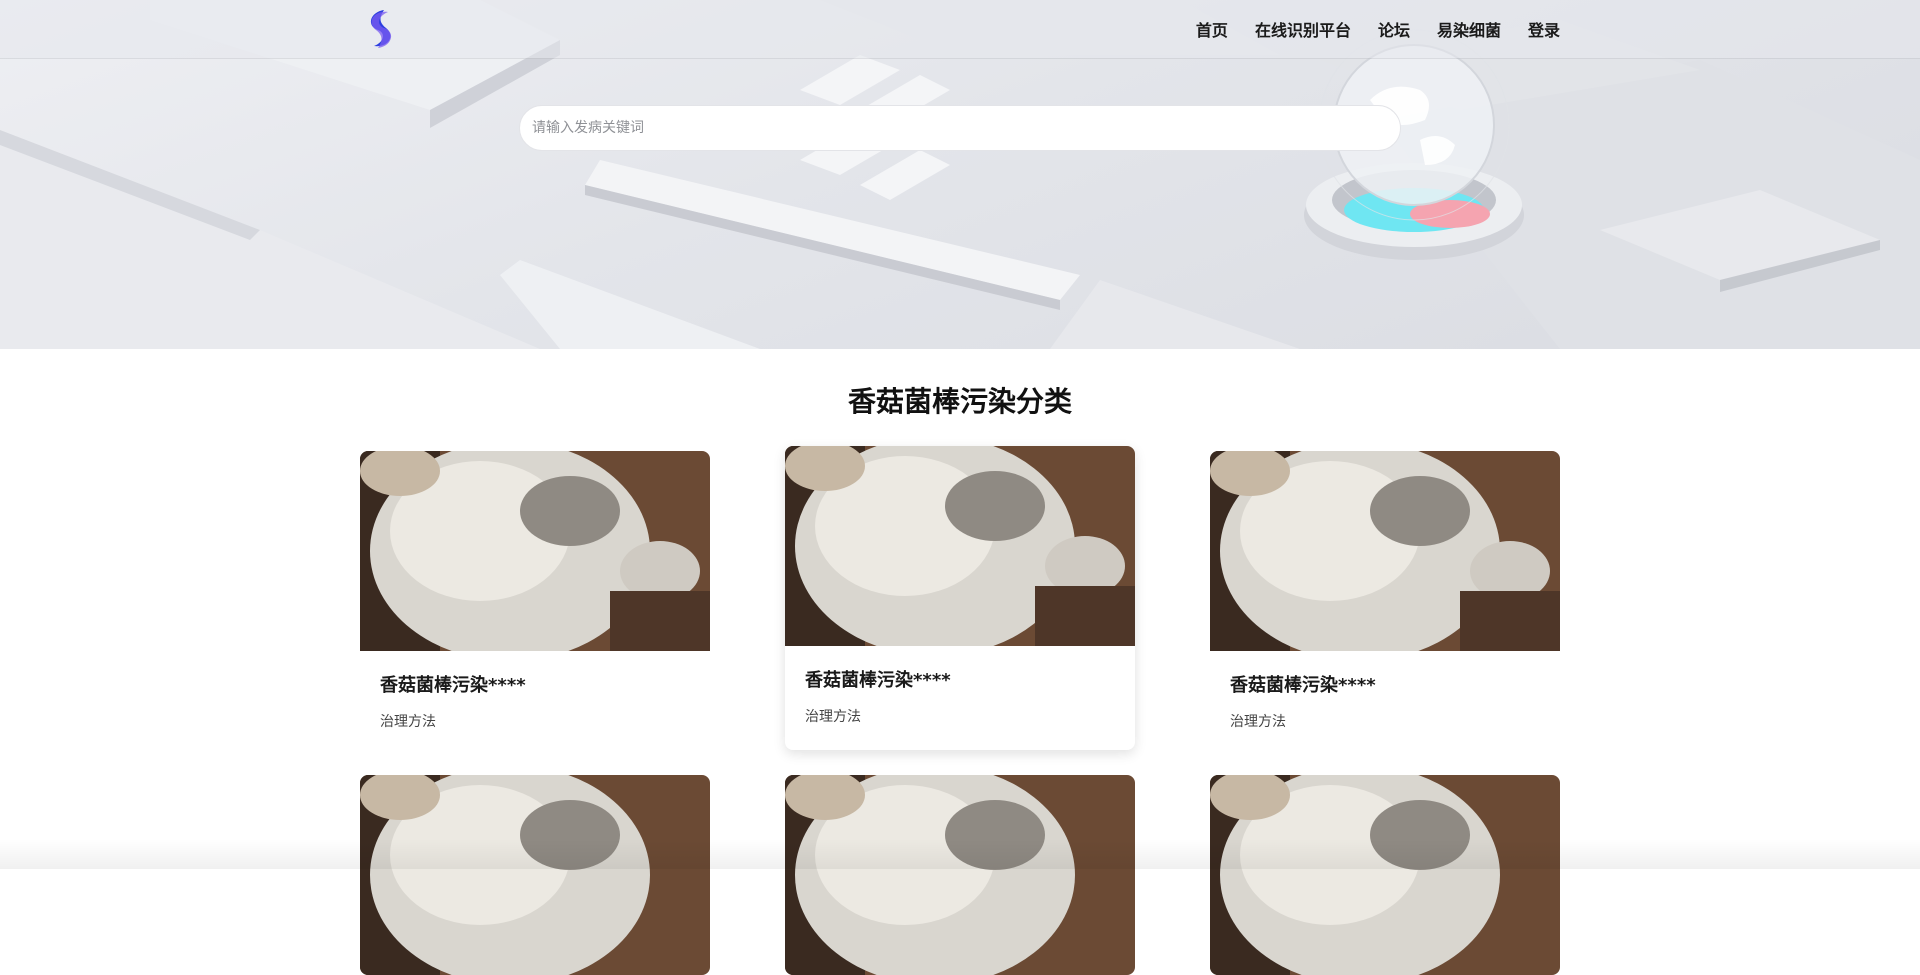  I want to click on search-input, so click(960, 128).